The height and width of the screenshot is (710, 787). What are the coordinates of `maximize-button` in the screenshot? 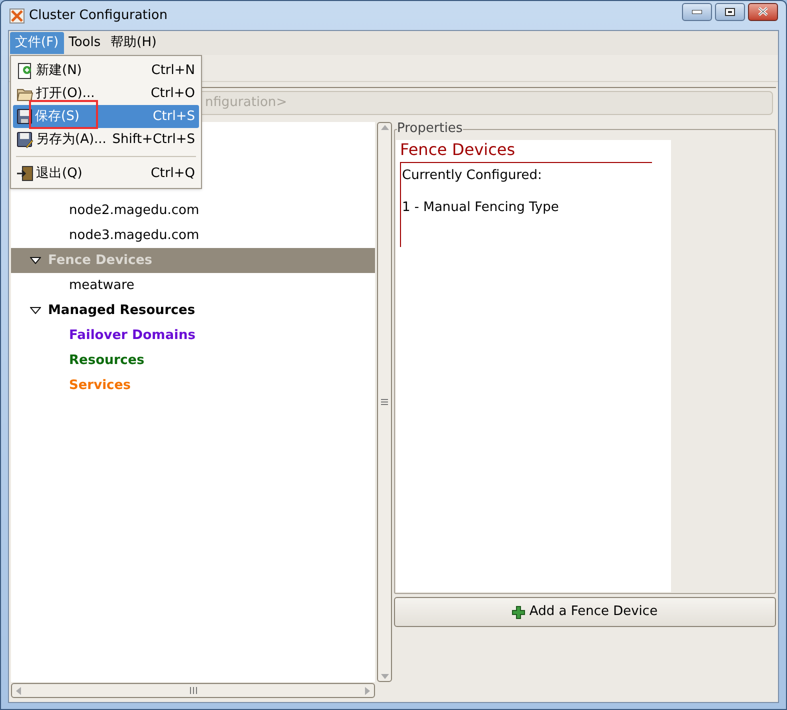 It's located at (730, 11).